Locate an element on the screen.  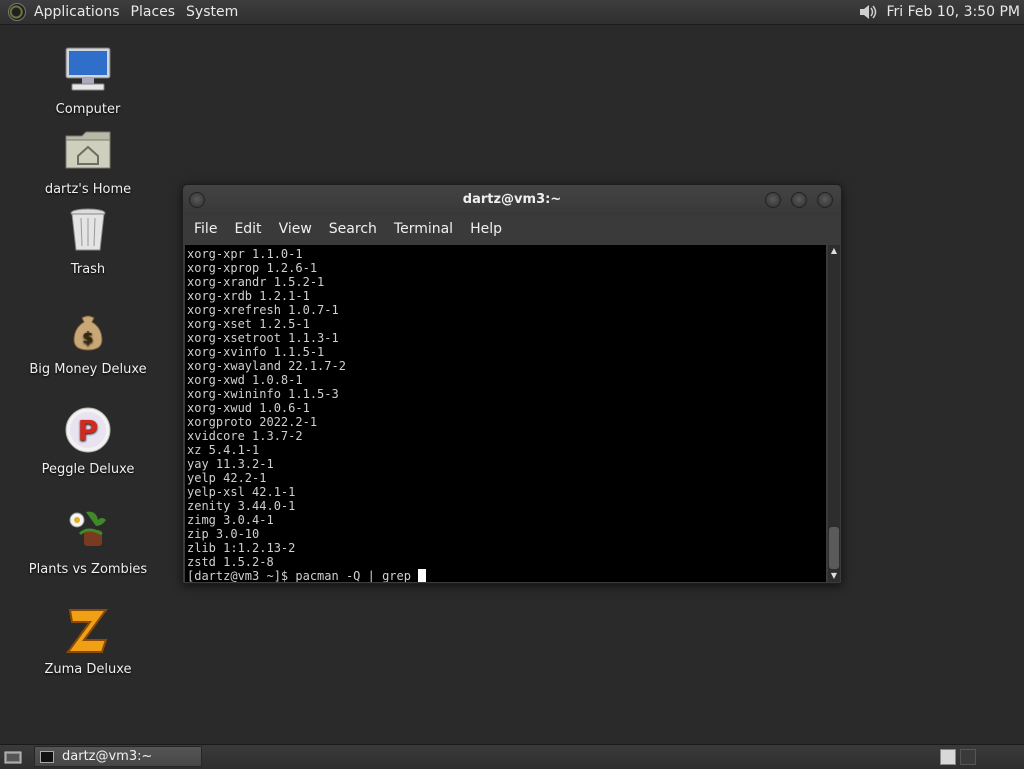
desktop-icon-trash: Trash is located at coordinates (88, 240).